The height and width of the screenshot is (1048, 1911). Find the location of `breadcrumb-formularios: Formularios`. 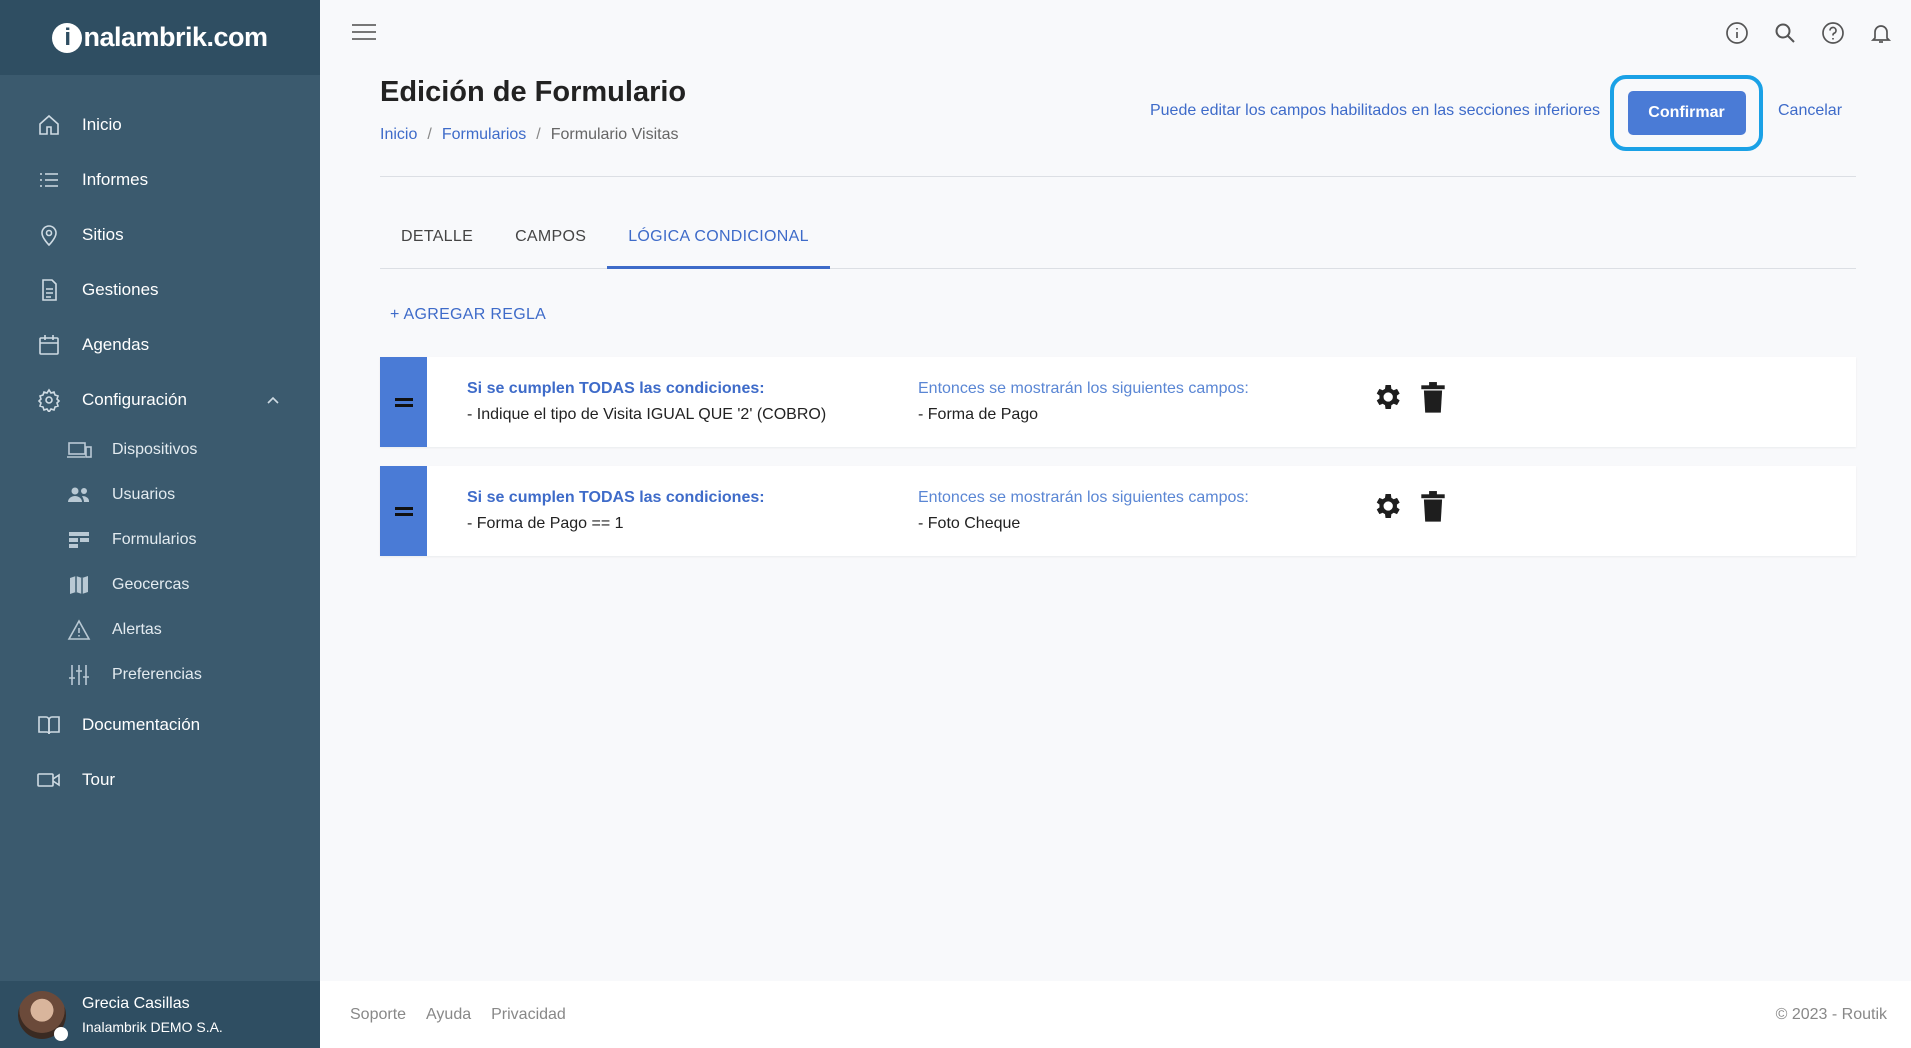

breadcrumb-formularios: Formularios is located at coordinates (484, 135).